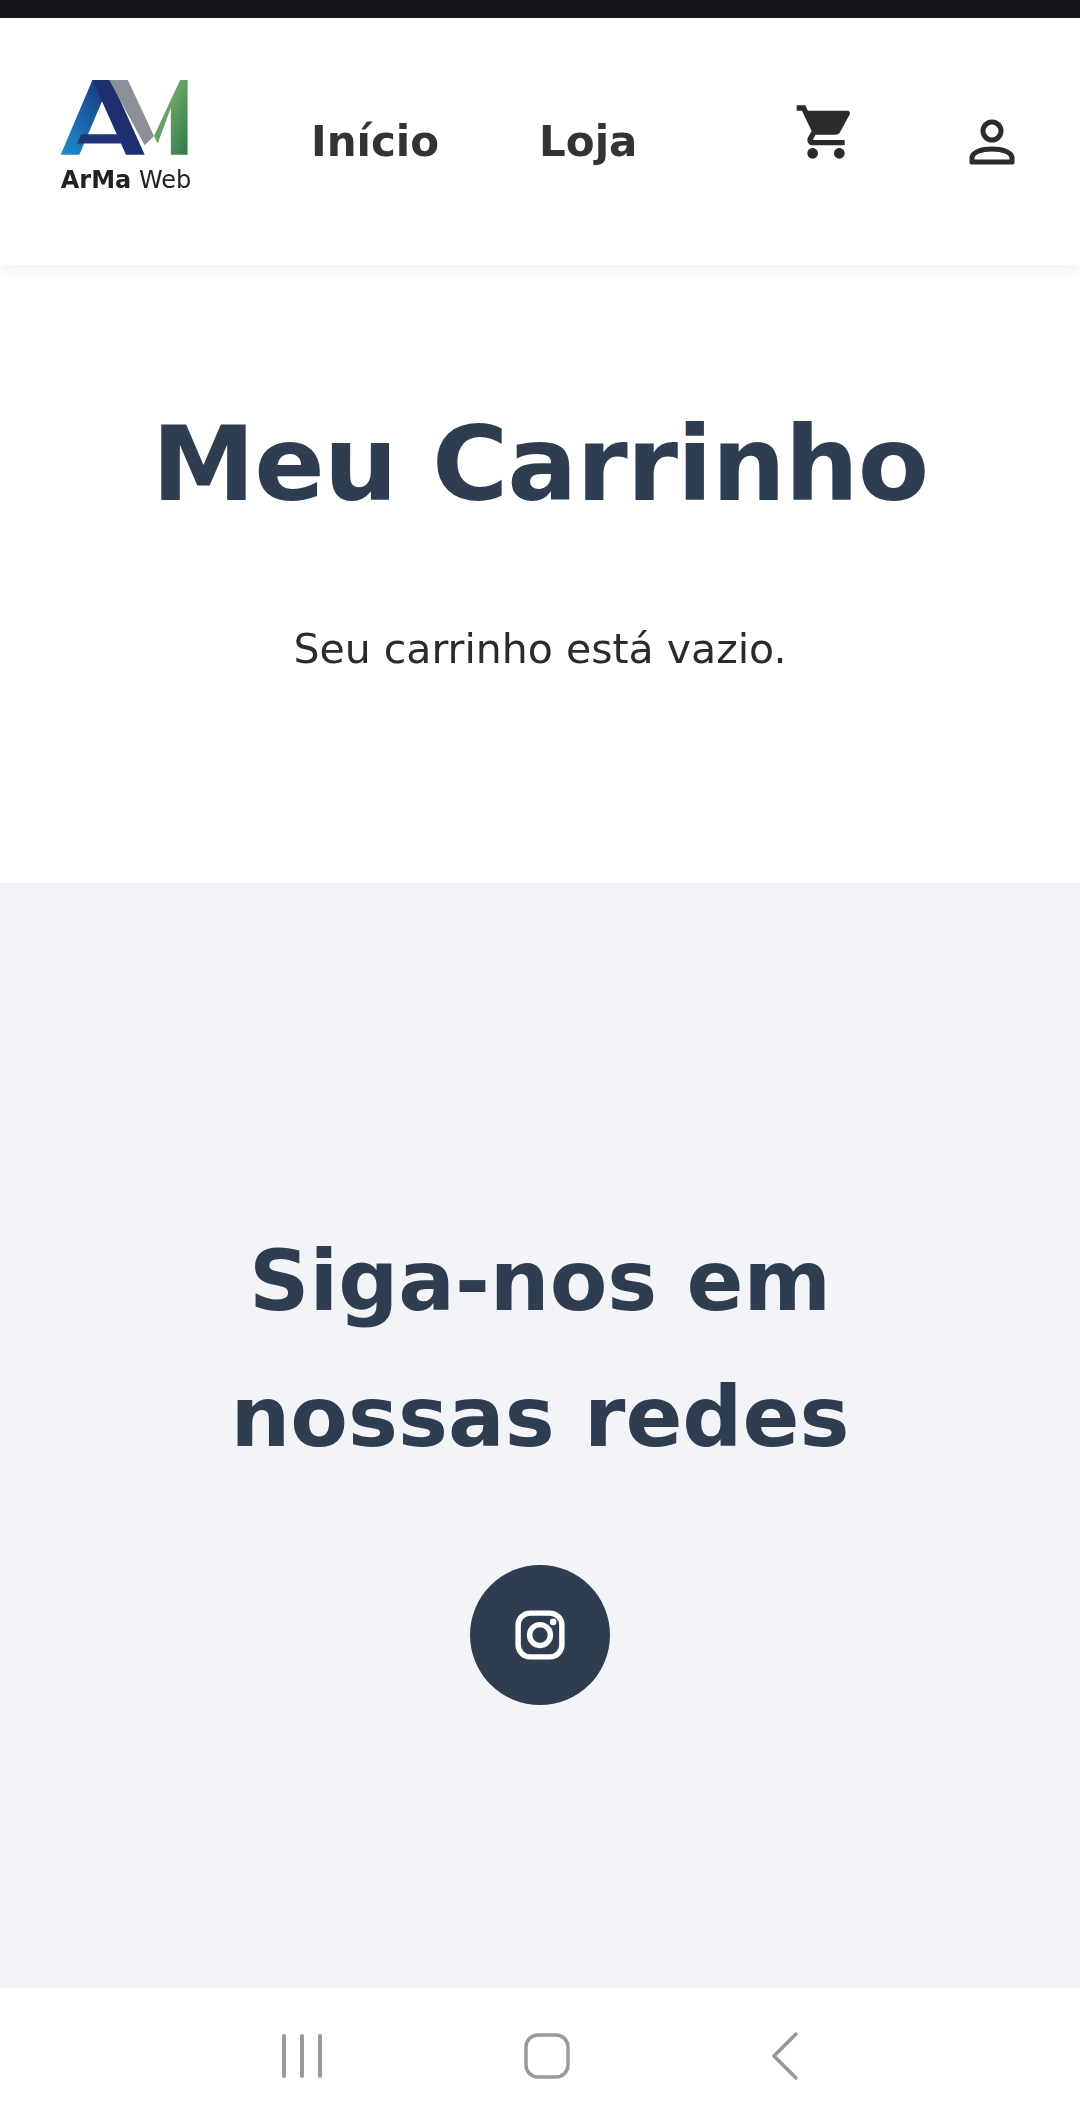  What do you see at coordinates (785, 2055) in the screenshot?
I see `back-icon` at bounding box center [785, 2055].